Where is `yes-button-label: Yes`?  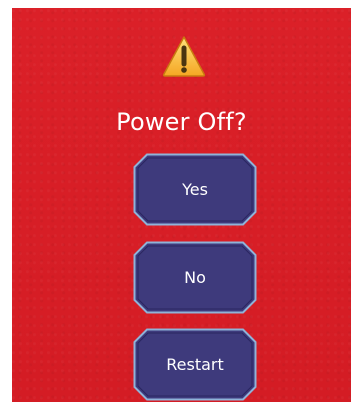 yes-button-label: Yes is located at coordinates (195, 189).